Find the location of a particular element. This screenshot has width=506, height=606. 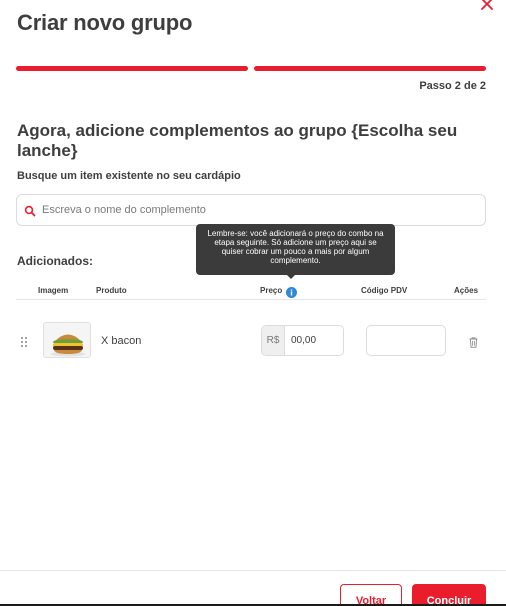

price-input is located at coordinates (314, 340).